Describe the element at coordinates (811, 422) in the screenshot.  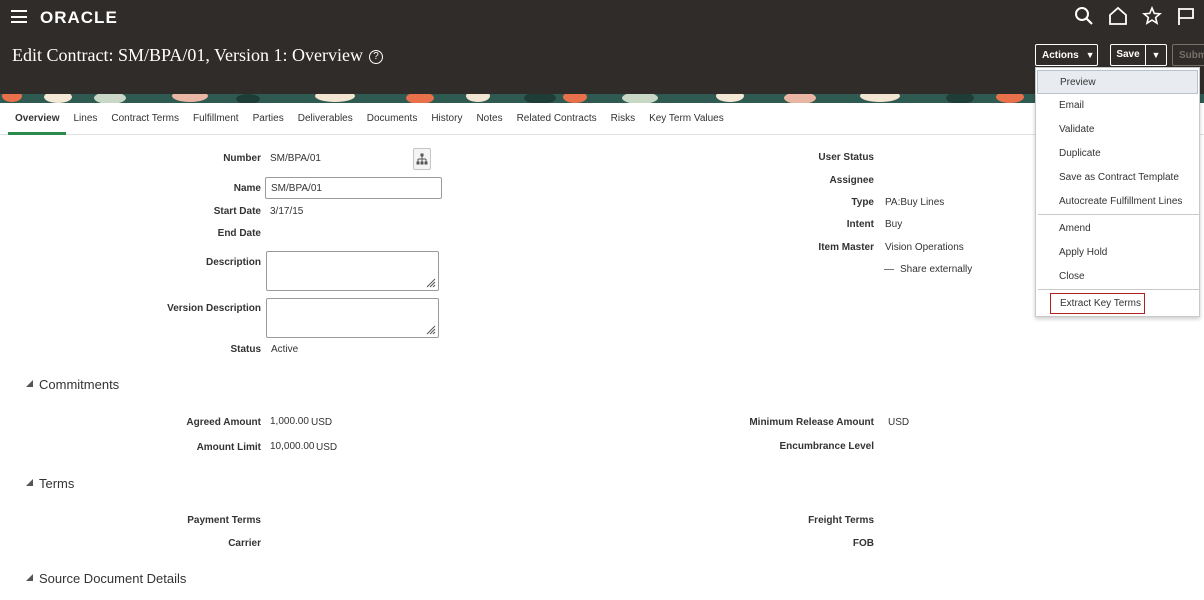
I see `minimum-release-amount-label: Minimum Release Amount` at that location.